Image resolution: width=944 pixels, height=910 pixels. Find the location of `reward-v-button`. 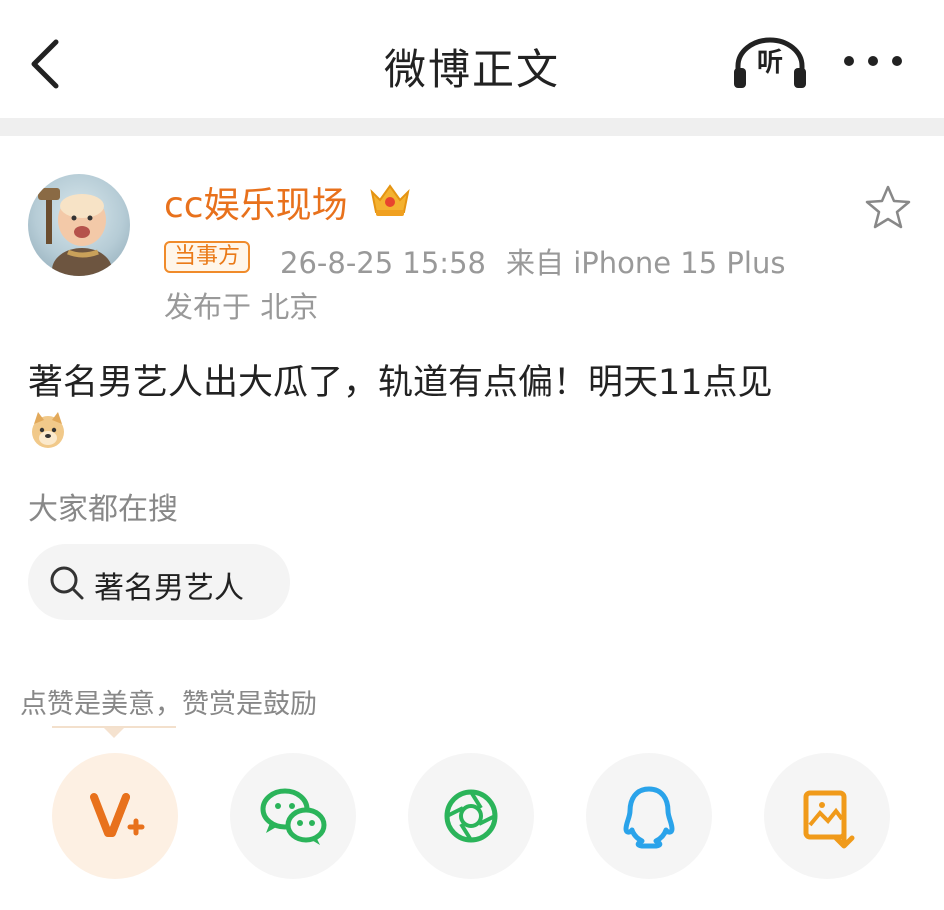

reward-v-button is located at coordinates (115, 816).